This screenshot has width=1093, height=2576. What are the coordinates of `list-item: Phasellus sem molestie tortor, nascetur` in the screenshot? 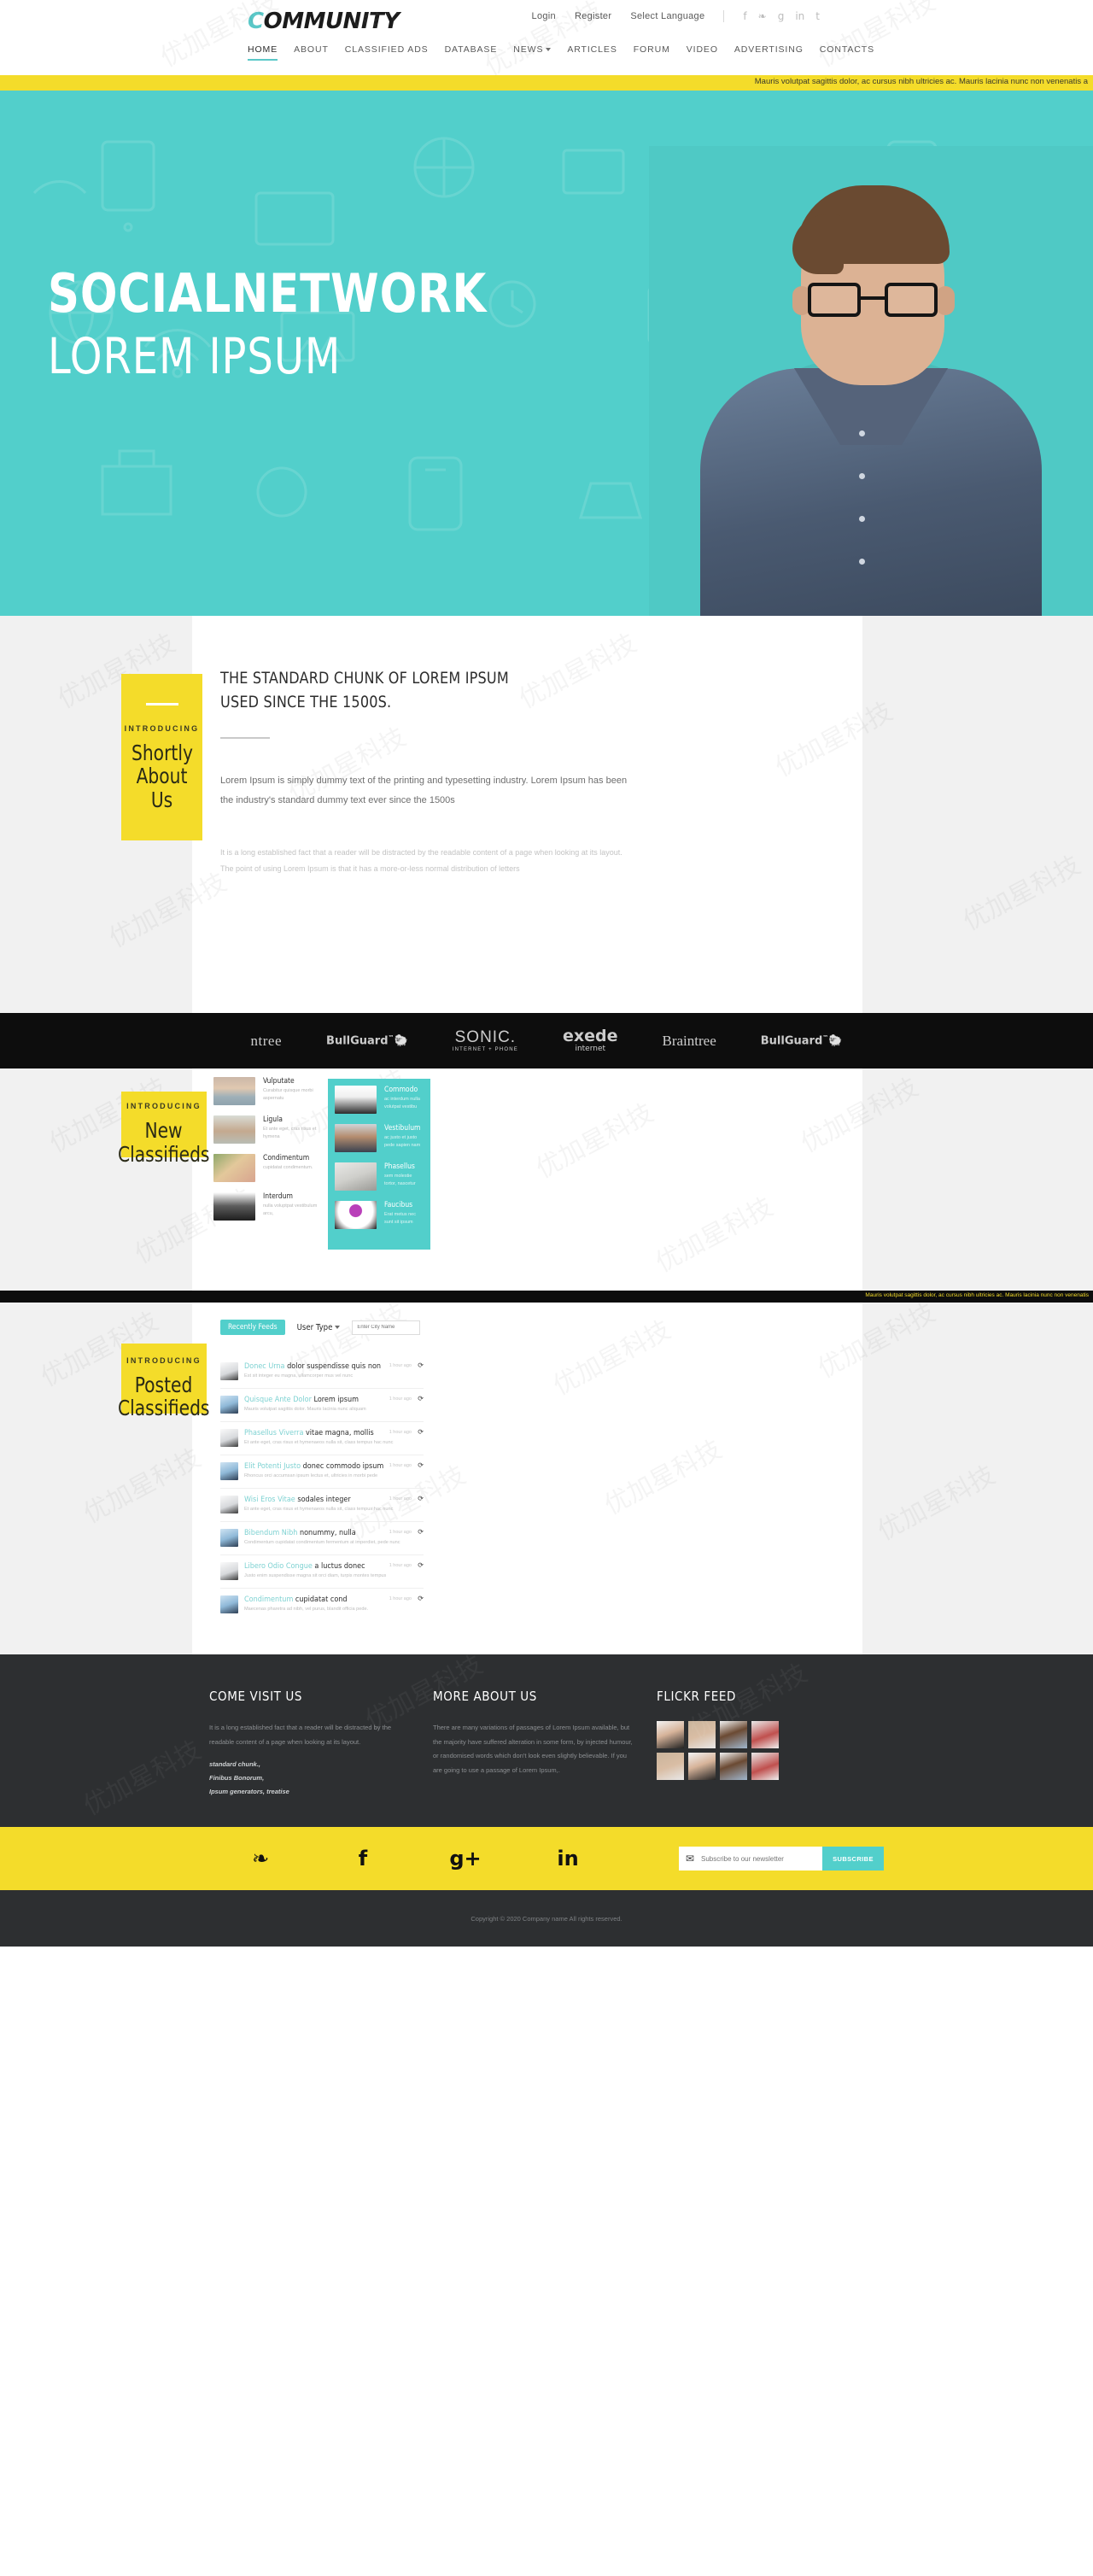 It's located at (379, 1176).